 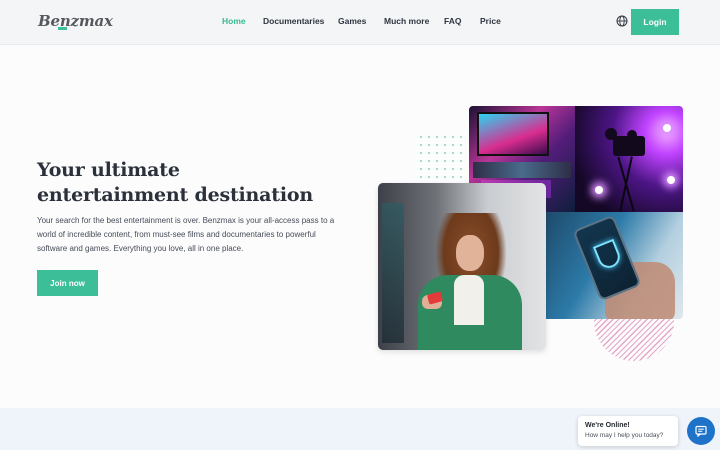 I want to click on nav-home: Home, so click(x=234, y=21).